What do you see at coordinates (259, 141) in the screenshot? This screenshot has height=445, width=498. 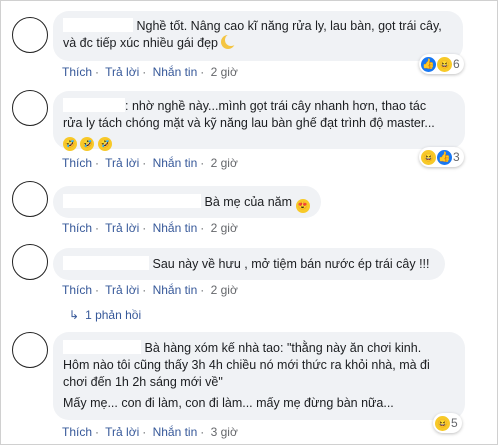 I see `emoji-row: 🤣 🤣 🤣` at bounding box center [259, 141].